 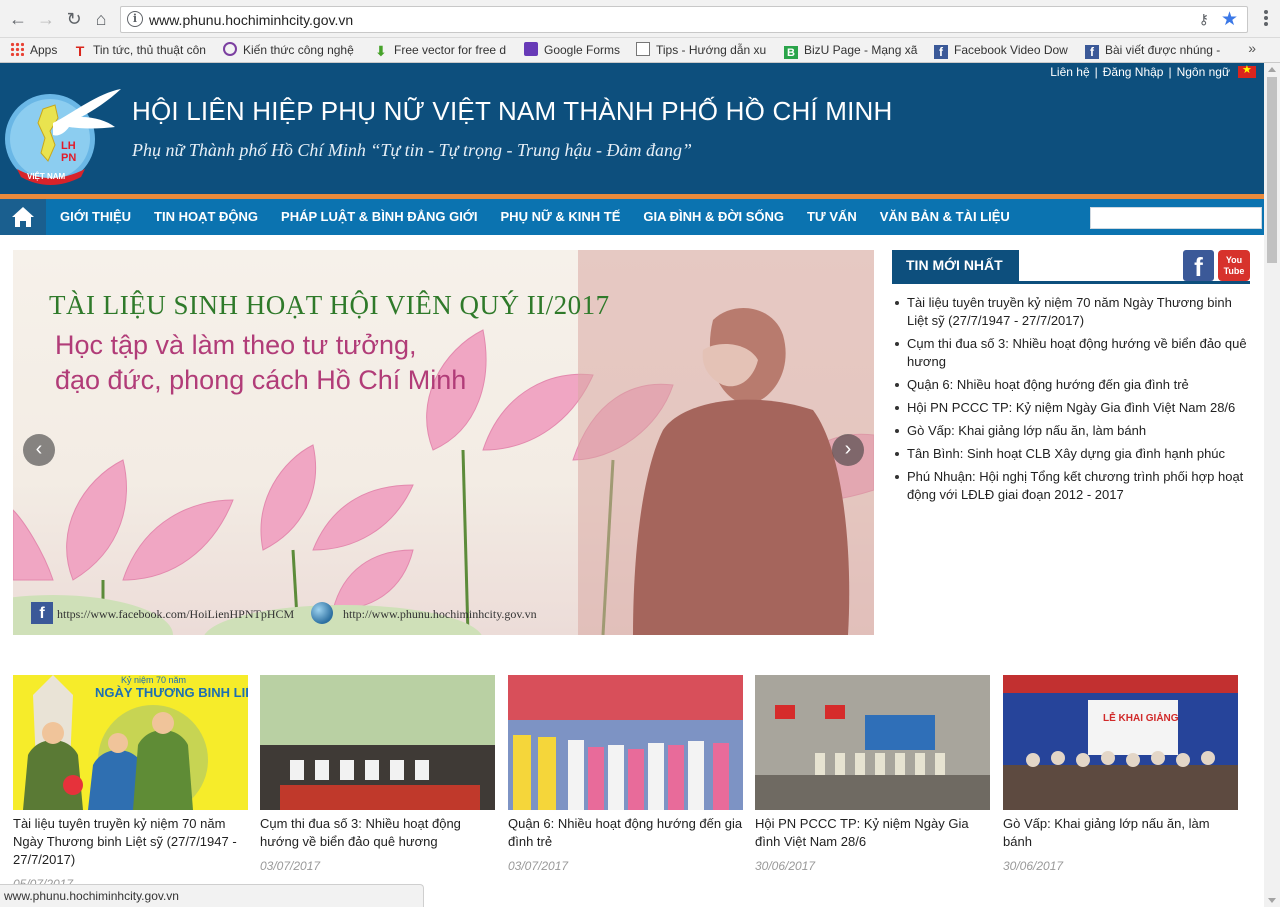 What do you see at coordinates (236, 345) in the screenshot?
I see `slide-subtitle-line1: Học tập và làm theo tư tưởng,` at bounding box center [236, 345].